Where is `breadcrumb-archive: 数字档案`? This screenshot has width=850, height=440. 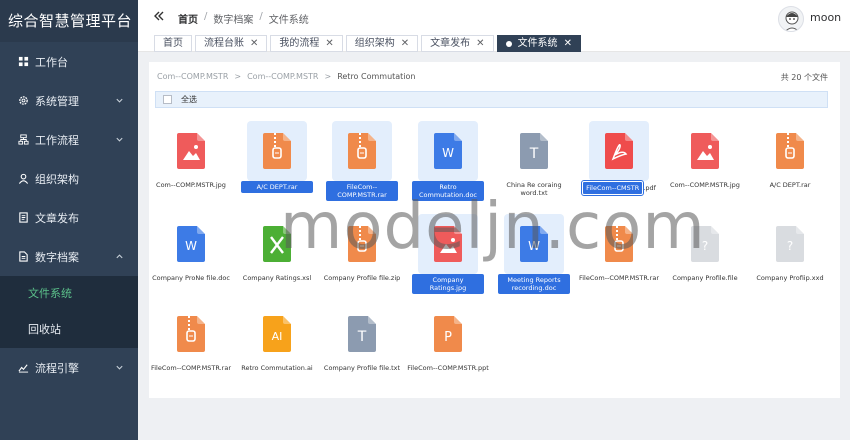
breadcrumb-archive: 数字档案 is located at coordinates (233, 18).